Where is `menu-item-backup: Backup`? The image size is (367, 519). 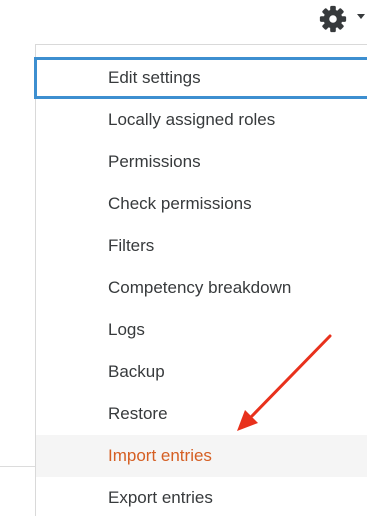
menu-item-backup: Backup is located at coordinates (201, 372).